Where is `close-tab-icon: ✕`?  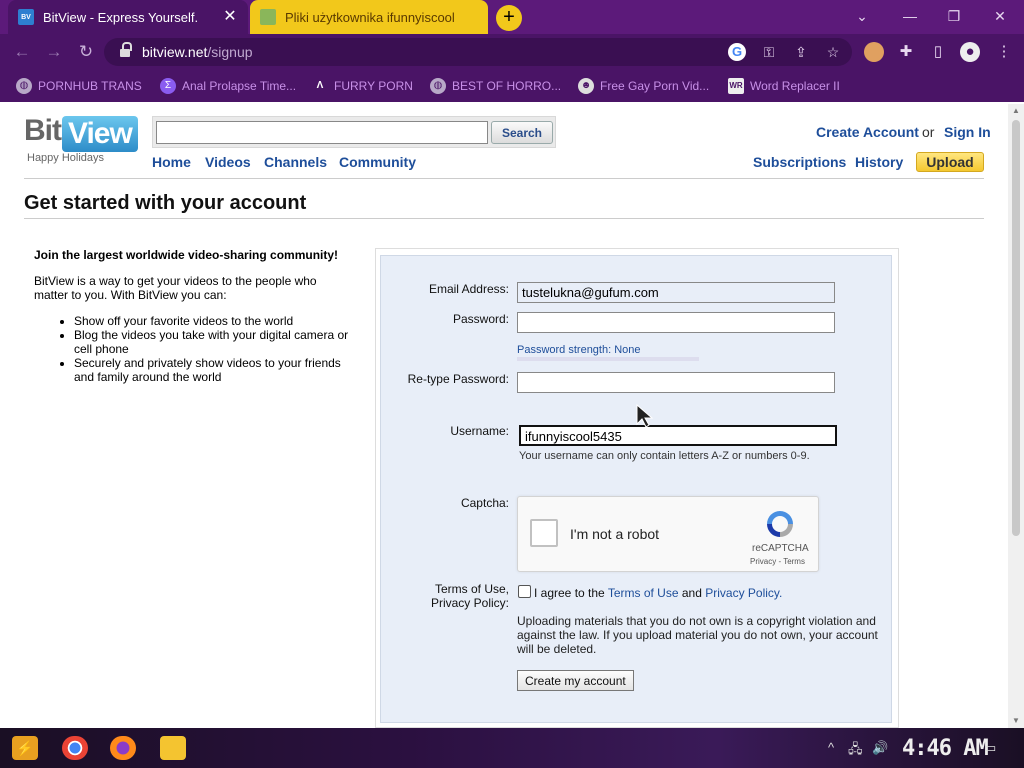 close-tab-icon: ✕ is located at coordinates (230, 17).